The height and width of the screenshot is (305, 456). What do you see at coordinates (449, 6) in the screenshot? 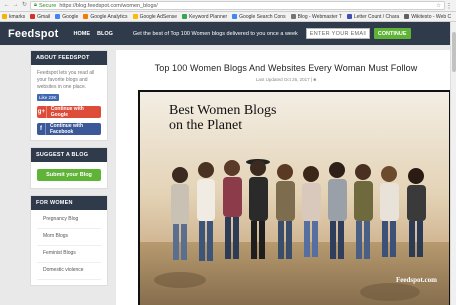
I see `browser-menu-icon: ⋮` at bounding box center [449, 6].